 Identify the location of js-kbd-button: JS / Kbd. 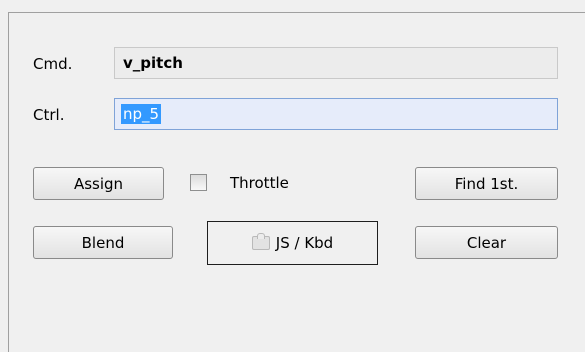
(292, 243).